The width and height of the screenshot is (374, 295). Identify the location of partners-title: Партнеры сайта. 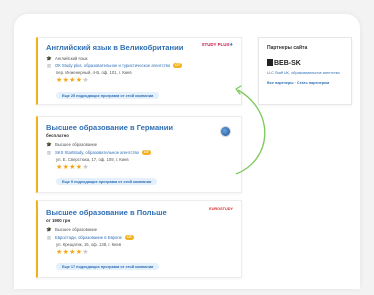
(287, 48).